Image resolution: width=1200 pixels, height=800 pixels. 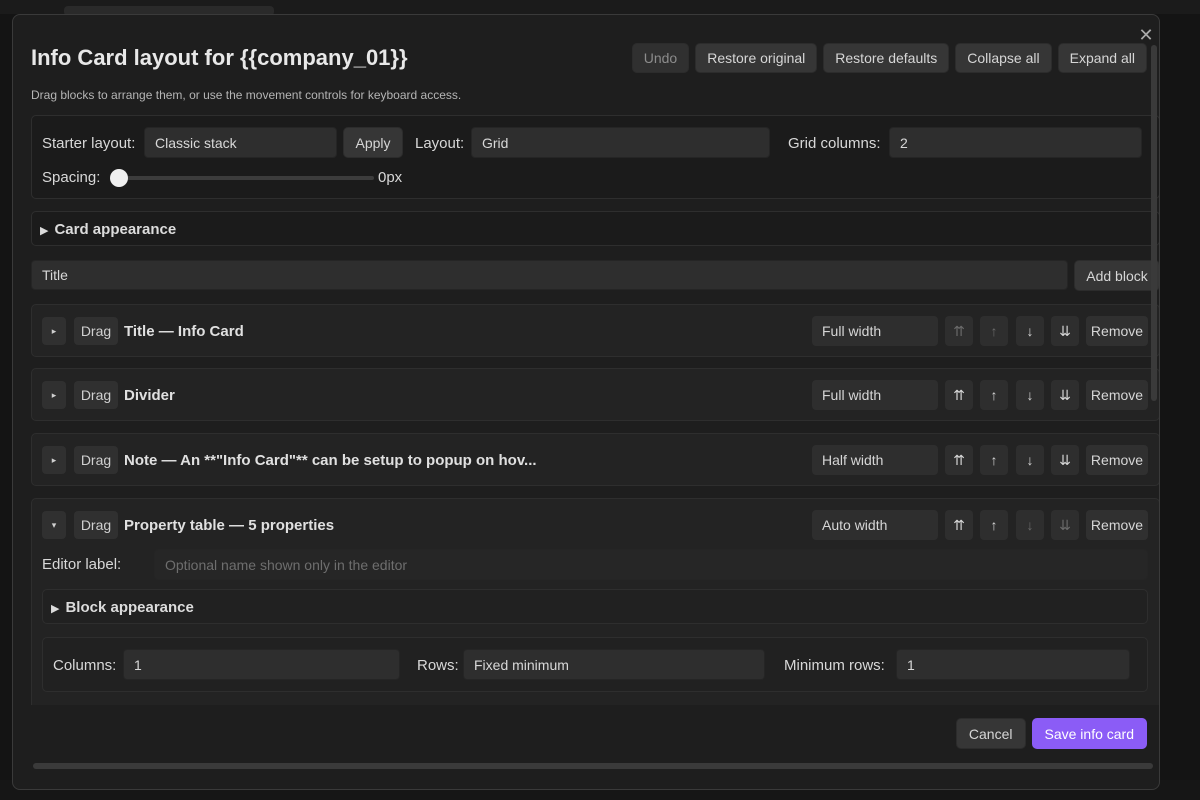 I want to click on modal-title: Info Card layout for {{company_01}}, so click(x=219, y=57).